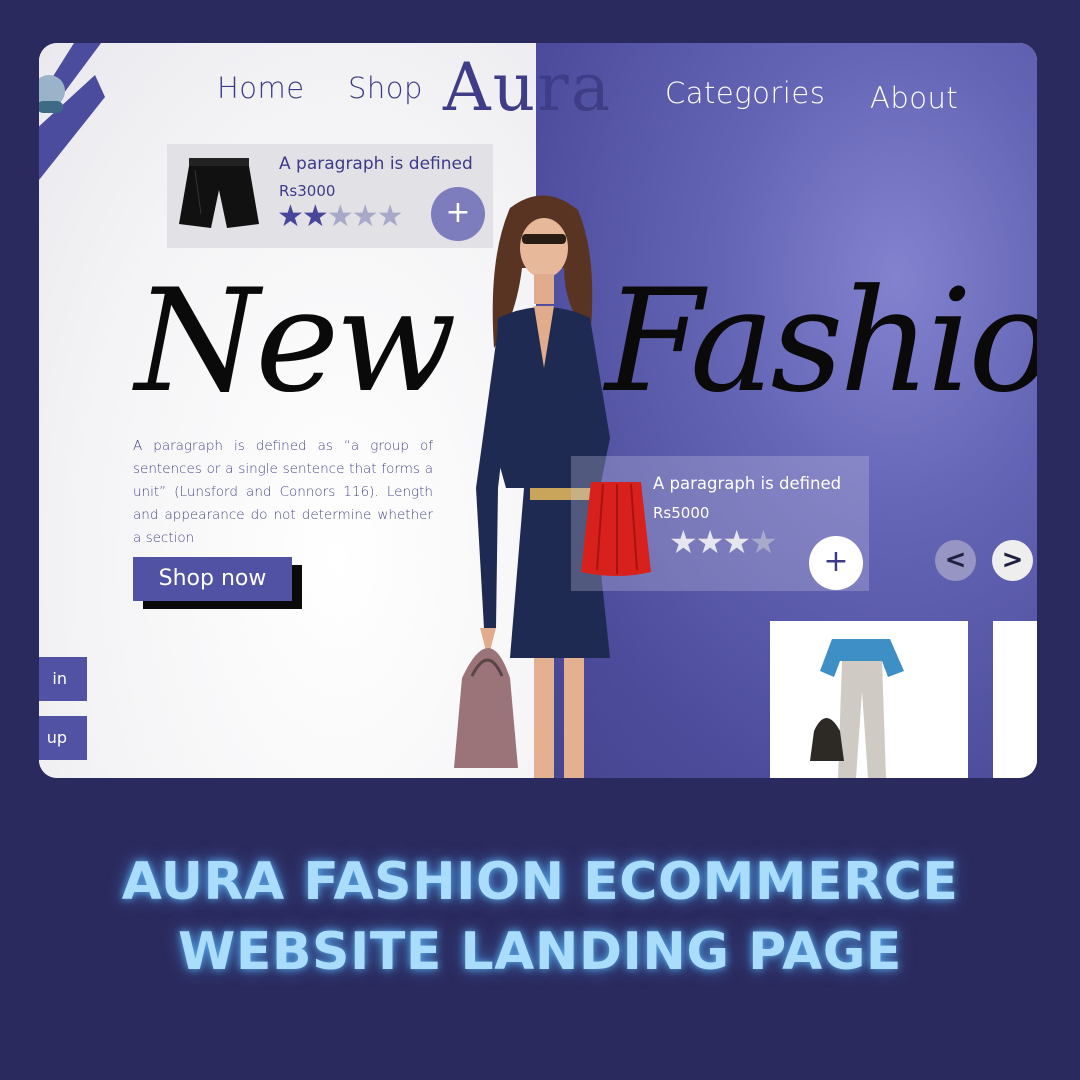 The height and width of the screenshot is (1080, 1080). What do you see at coordinates (219, 193) in the screenshot?
I see `shorts-image` at bounding box center [219, 193].